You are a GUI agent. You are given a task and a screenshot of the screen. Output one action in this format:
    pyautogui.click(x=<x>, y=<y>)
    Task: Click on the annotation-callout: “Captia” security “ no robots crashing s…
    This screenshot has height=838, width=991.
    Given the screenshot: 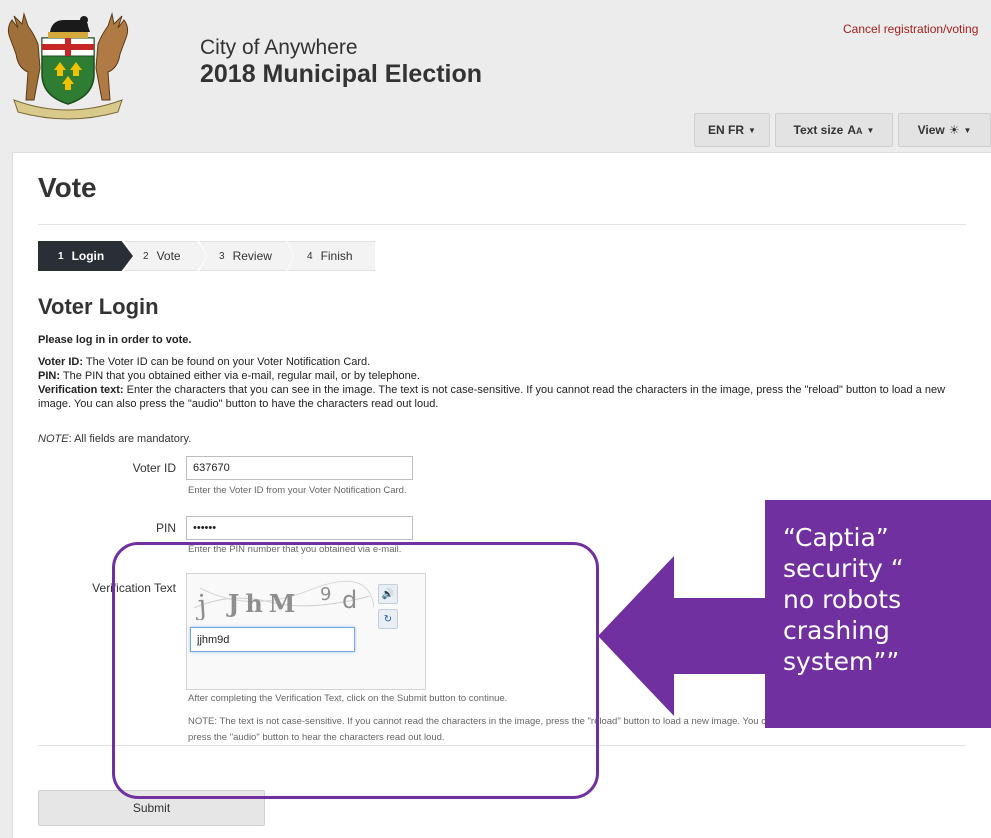 What is the action you would take?
    pyautogui.click(x=878, y=614)
    